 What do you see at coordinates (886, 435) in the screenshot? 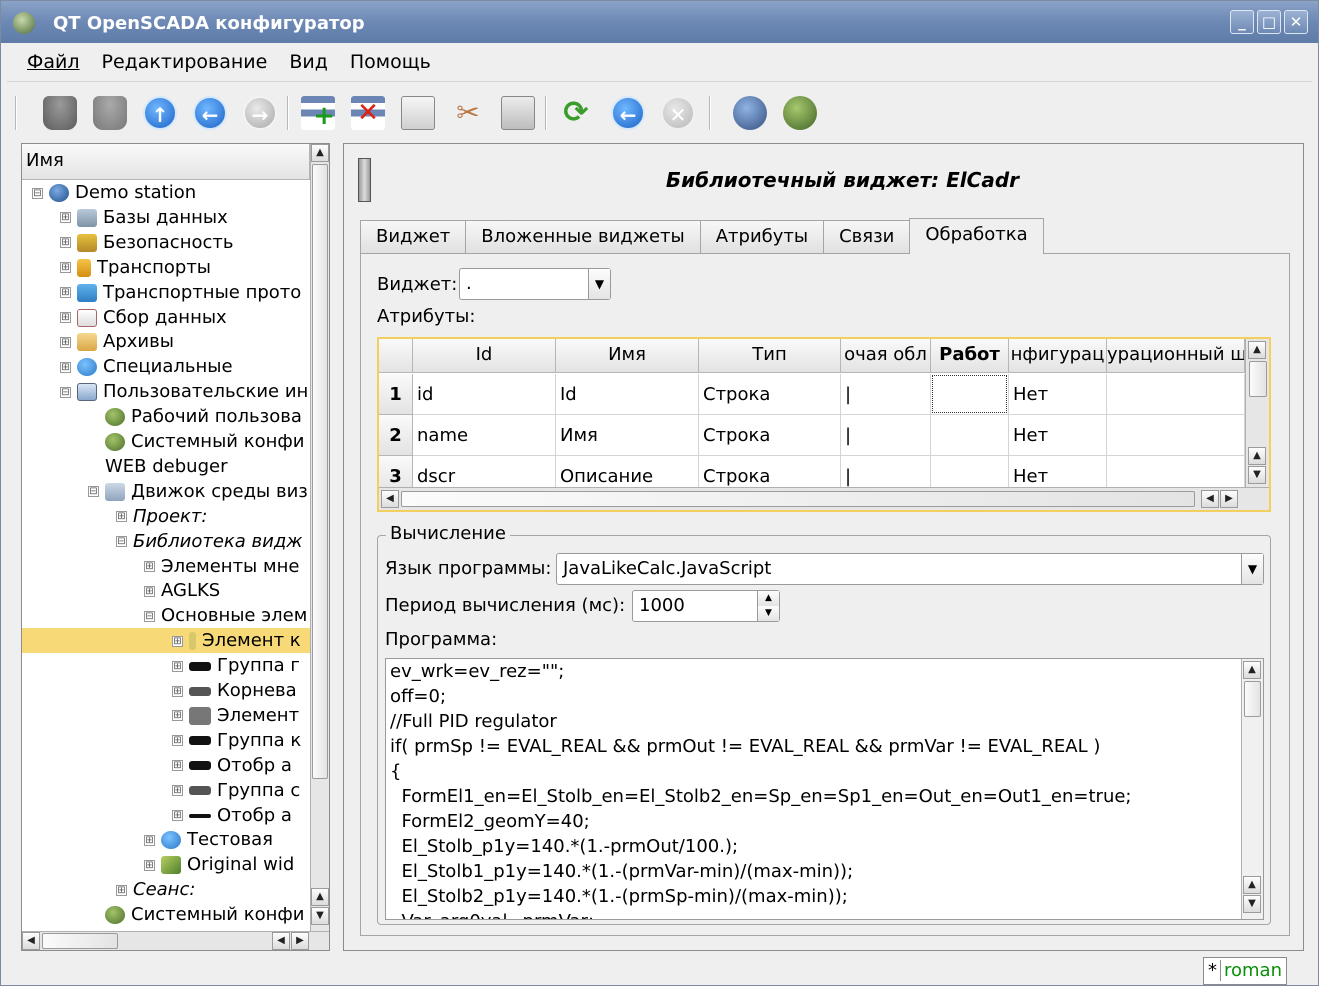
I see `table-cell: |` at bounding box center [886, 435].